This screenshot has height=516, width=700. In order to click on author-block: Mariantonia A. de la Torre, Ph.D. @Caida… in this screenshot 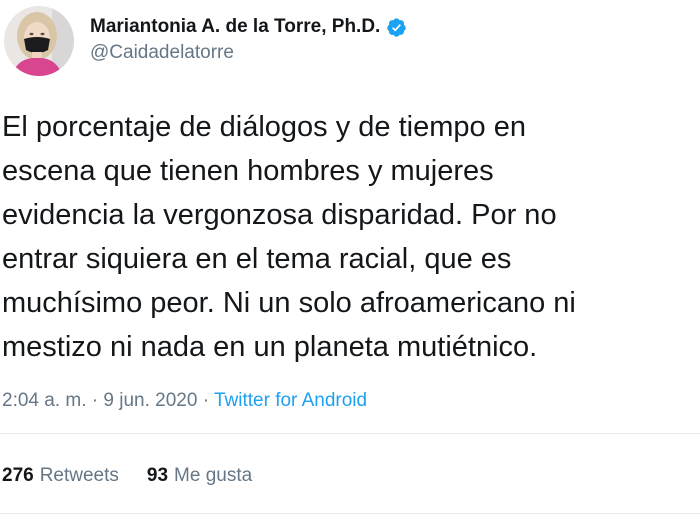, I will do `click(248, 38)`.